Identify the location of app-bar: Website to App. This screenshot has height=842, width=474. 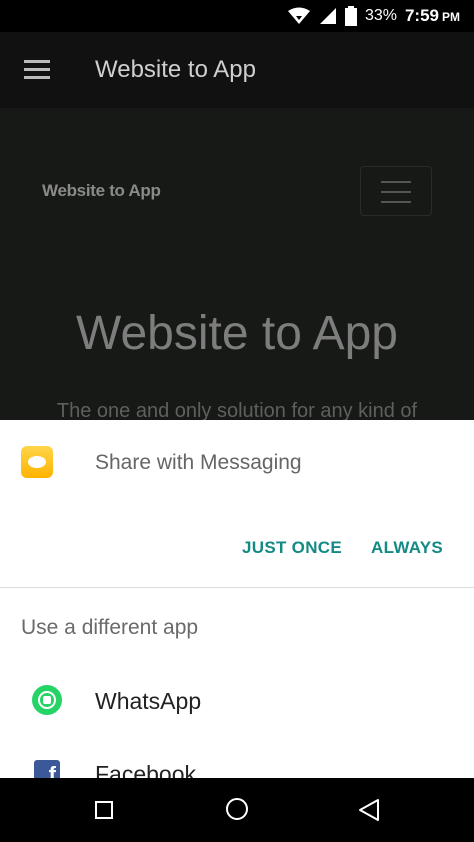
(237, 70).